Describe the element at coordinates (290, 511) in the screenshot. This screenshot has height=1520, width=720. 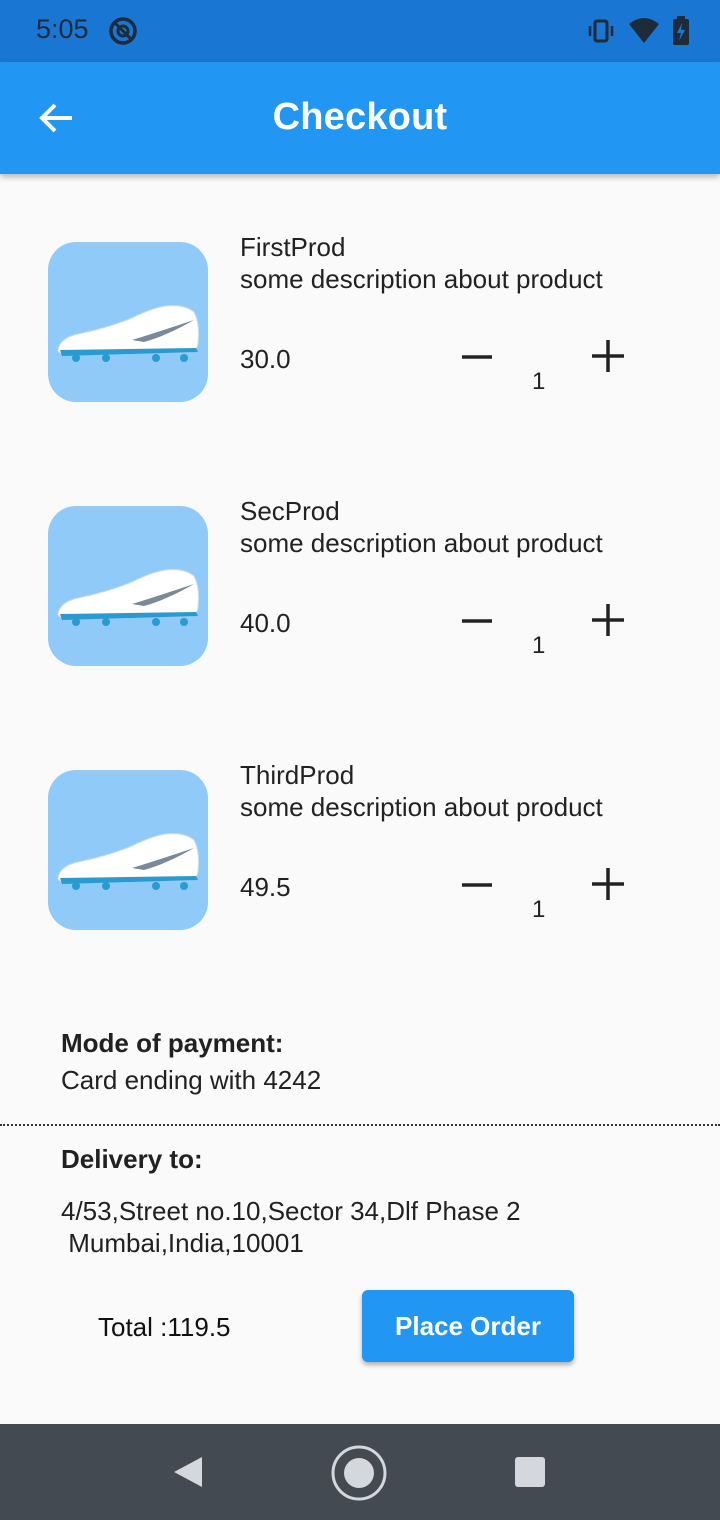
I see `product-name: SecProd` at that location.